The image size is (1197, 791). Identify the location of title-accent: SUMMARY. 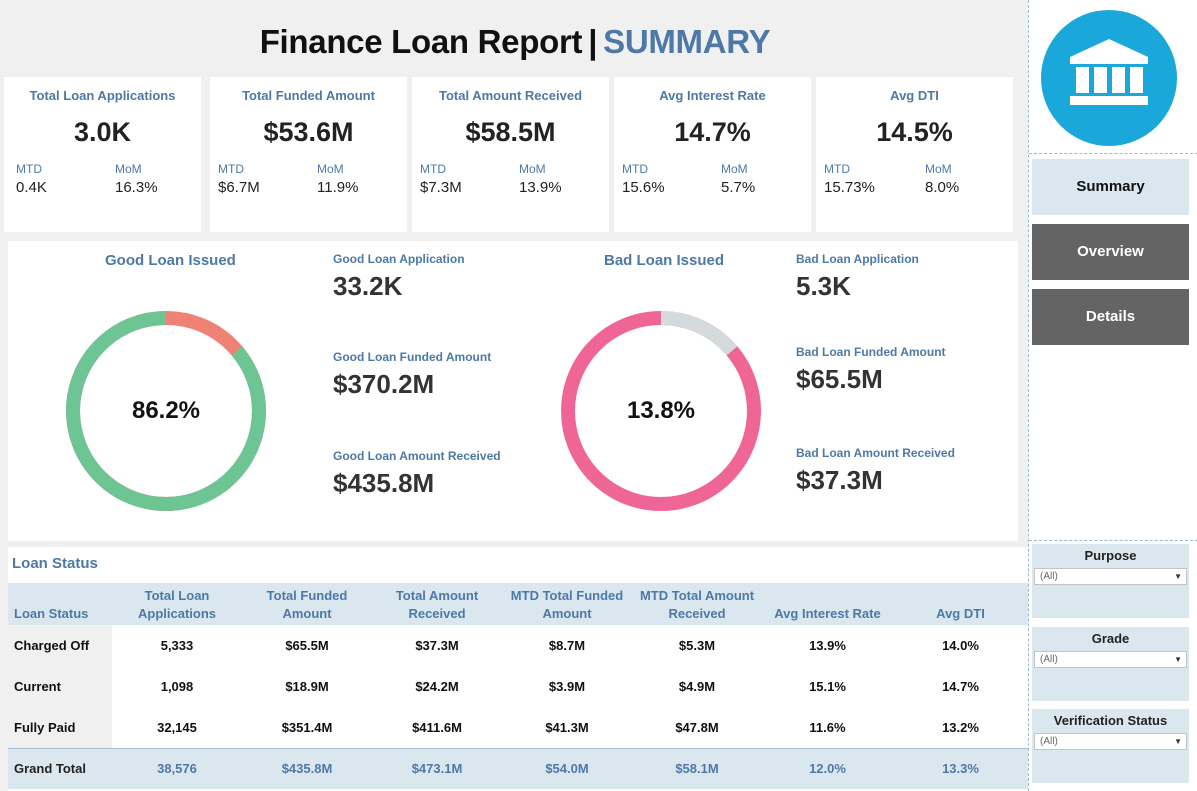
(687, 41).